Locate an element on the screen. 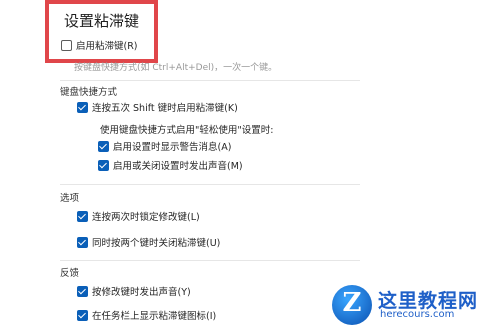  watermark-logo-icon: Z is located at coordinates (352, 305).